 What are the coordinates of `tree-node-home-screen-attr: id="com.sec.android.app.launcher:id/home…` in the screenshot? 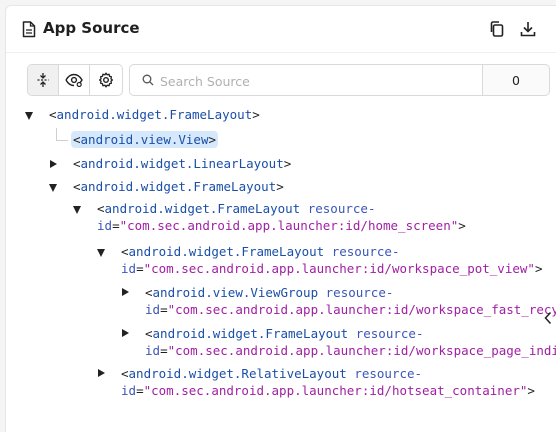 It's located at (281, 225).